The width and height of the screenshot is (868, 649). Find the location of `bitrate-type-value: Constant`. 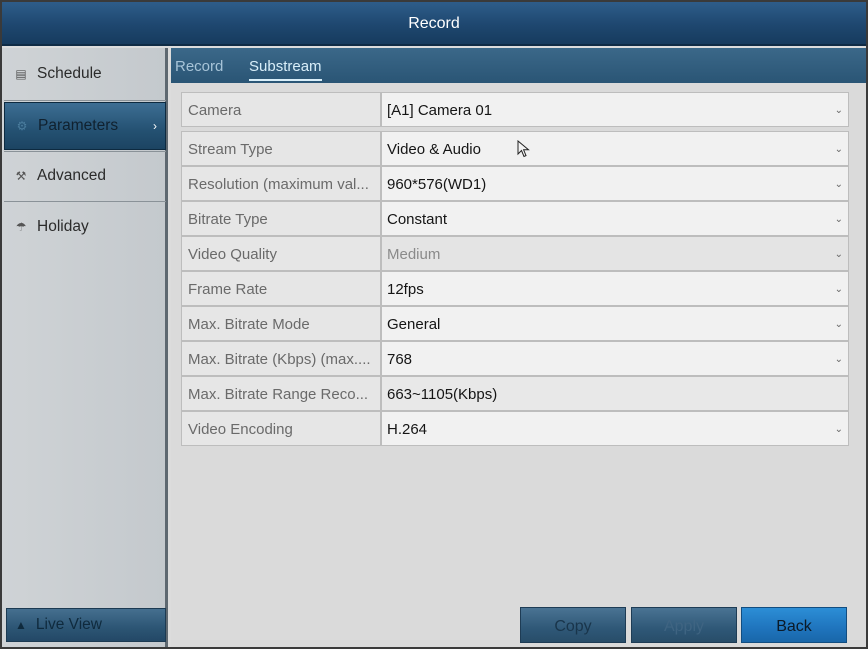

bitrate-type-value: Constant is located at coordinates (417, 219).